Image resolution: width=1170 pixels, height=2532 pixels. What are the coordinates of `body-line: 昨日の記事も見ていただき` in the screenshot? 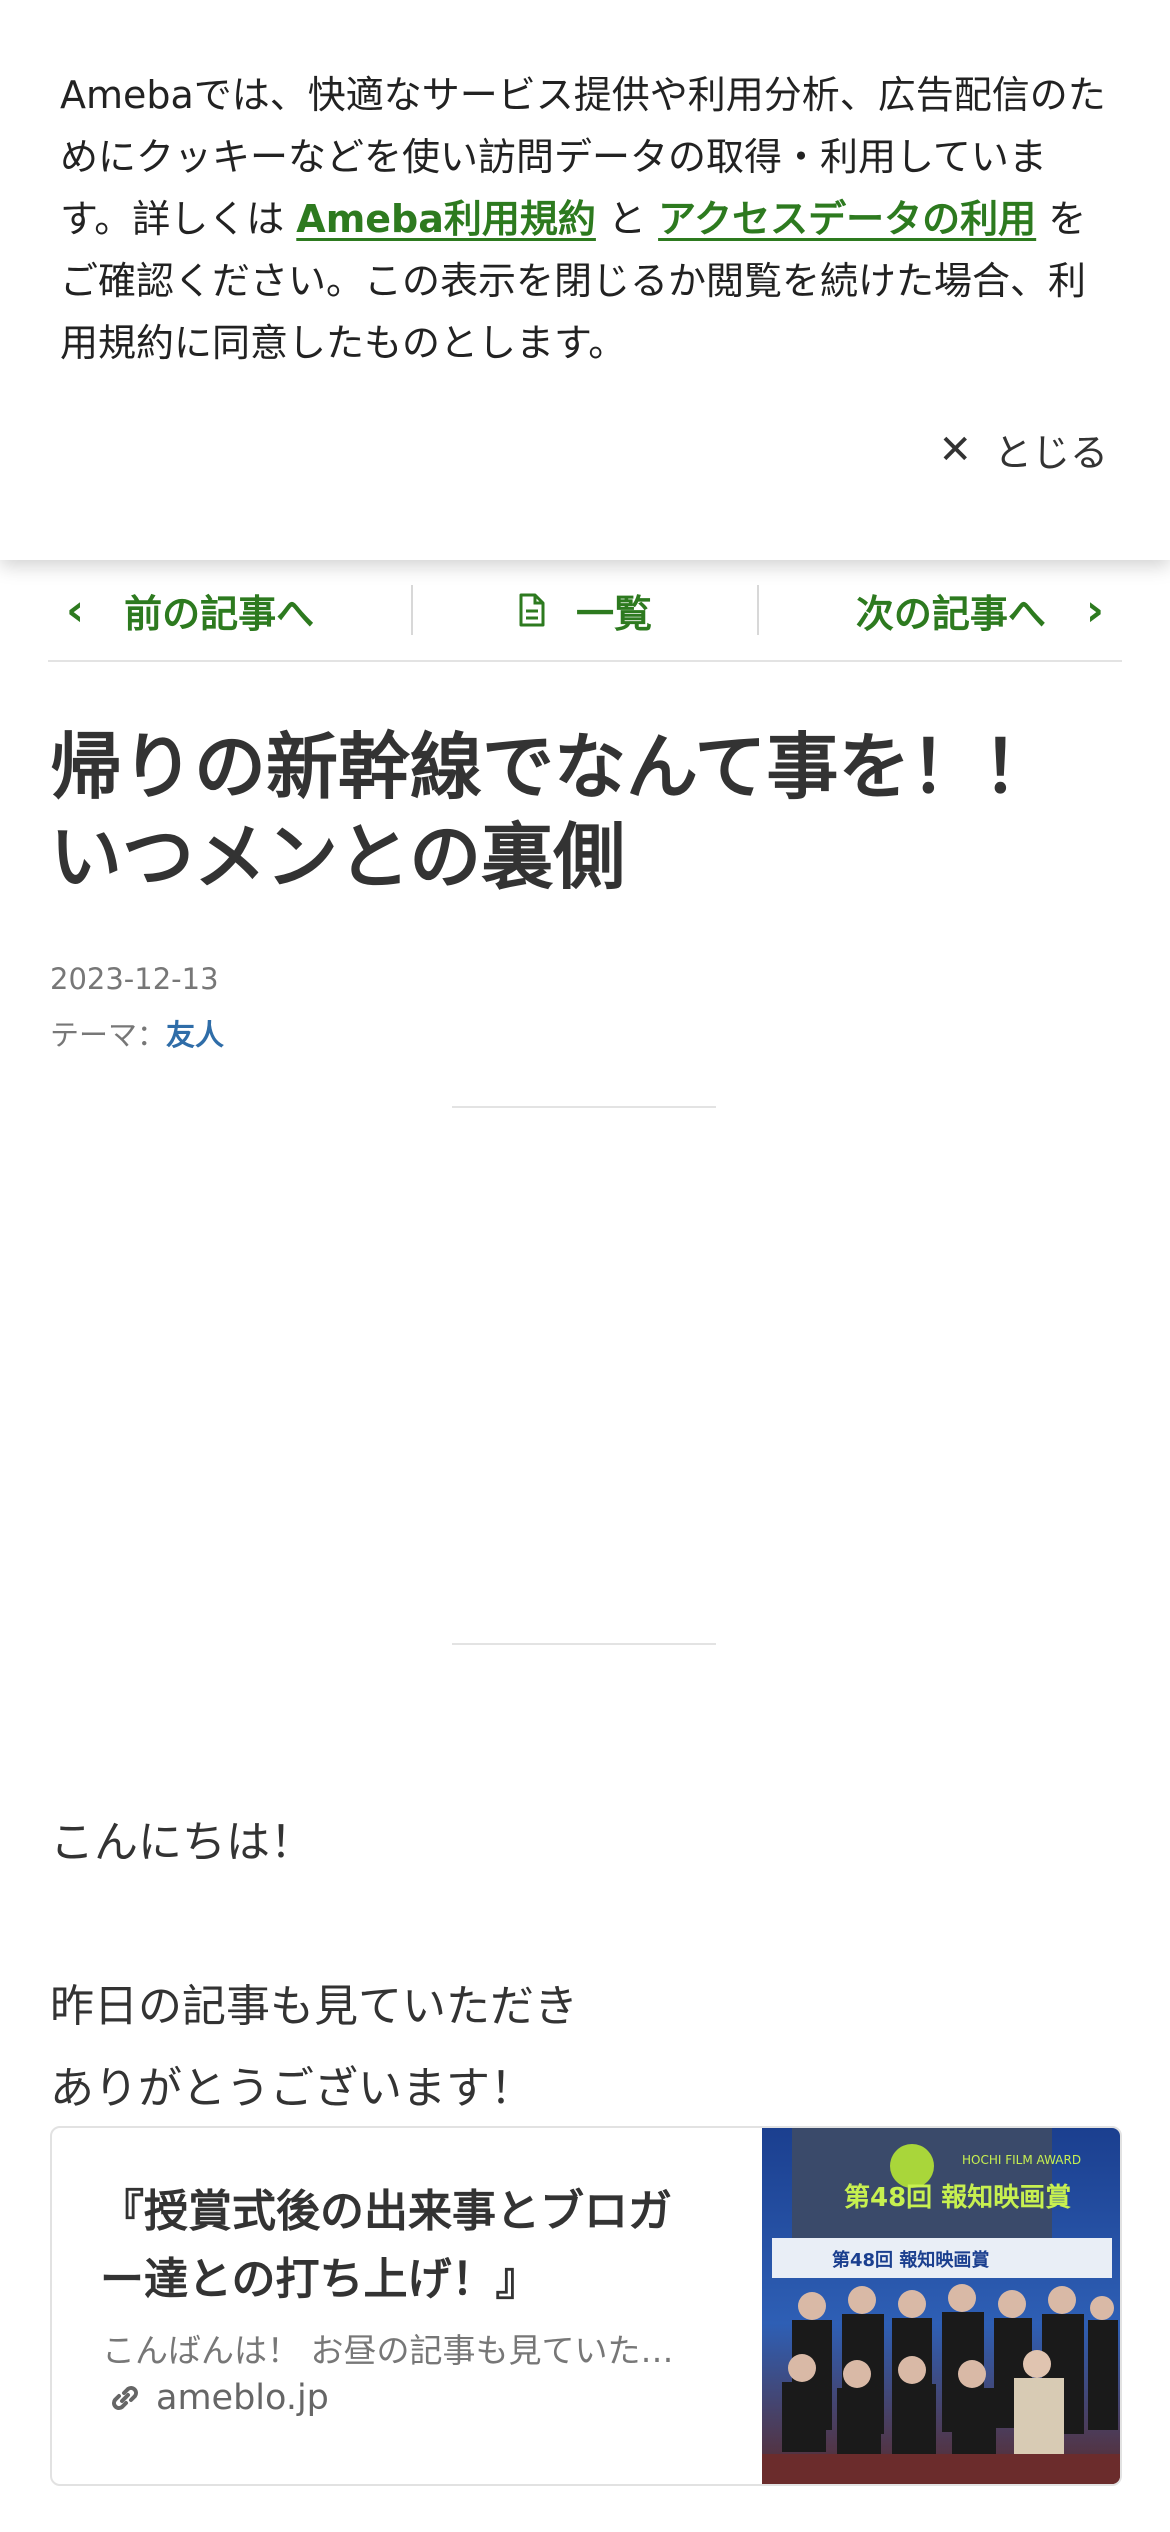 It's located at (314, 2006).